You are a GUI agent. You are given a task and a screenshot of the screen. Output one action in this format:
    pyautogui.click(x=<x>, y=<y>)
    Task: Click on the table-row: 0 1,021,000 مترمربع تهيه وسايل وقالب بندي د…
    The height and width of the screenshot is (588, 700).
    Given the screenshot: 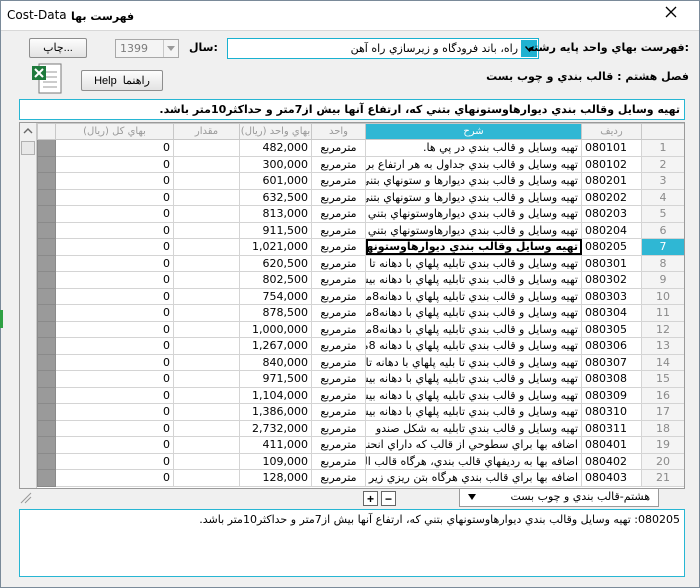 What is the action you would take?
    pyautogui.click(x=360, y=247)
    